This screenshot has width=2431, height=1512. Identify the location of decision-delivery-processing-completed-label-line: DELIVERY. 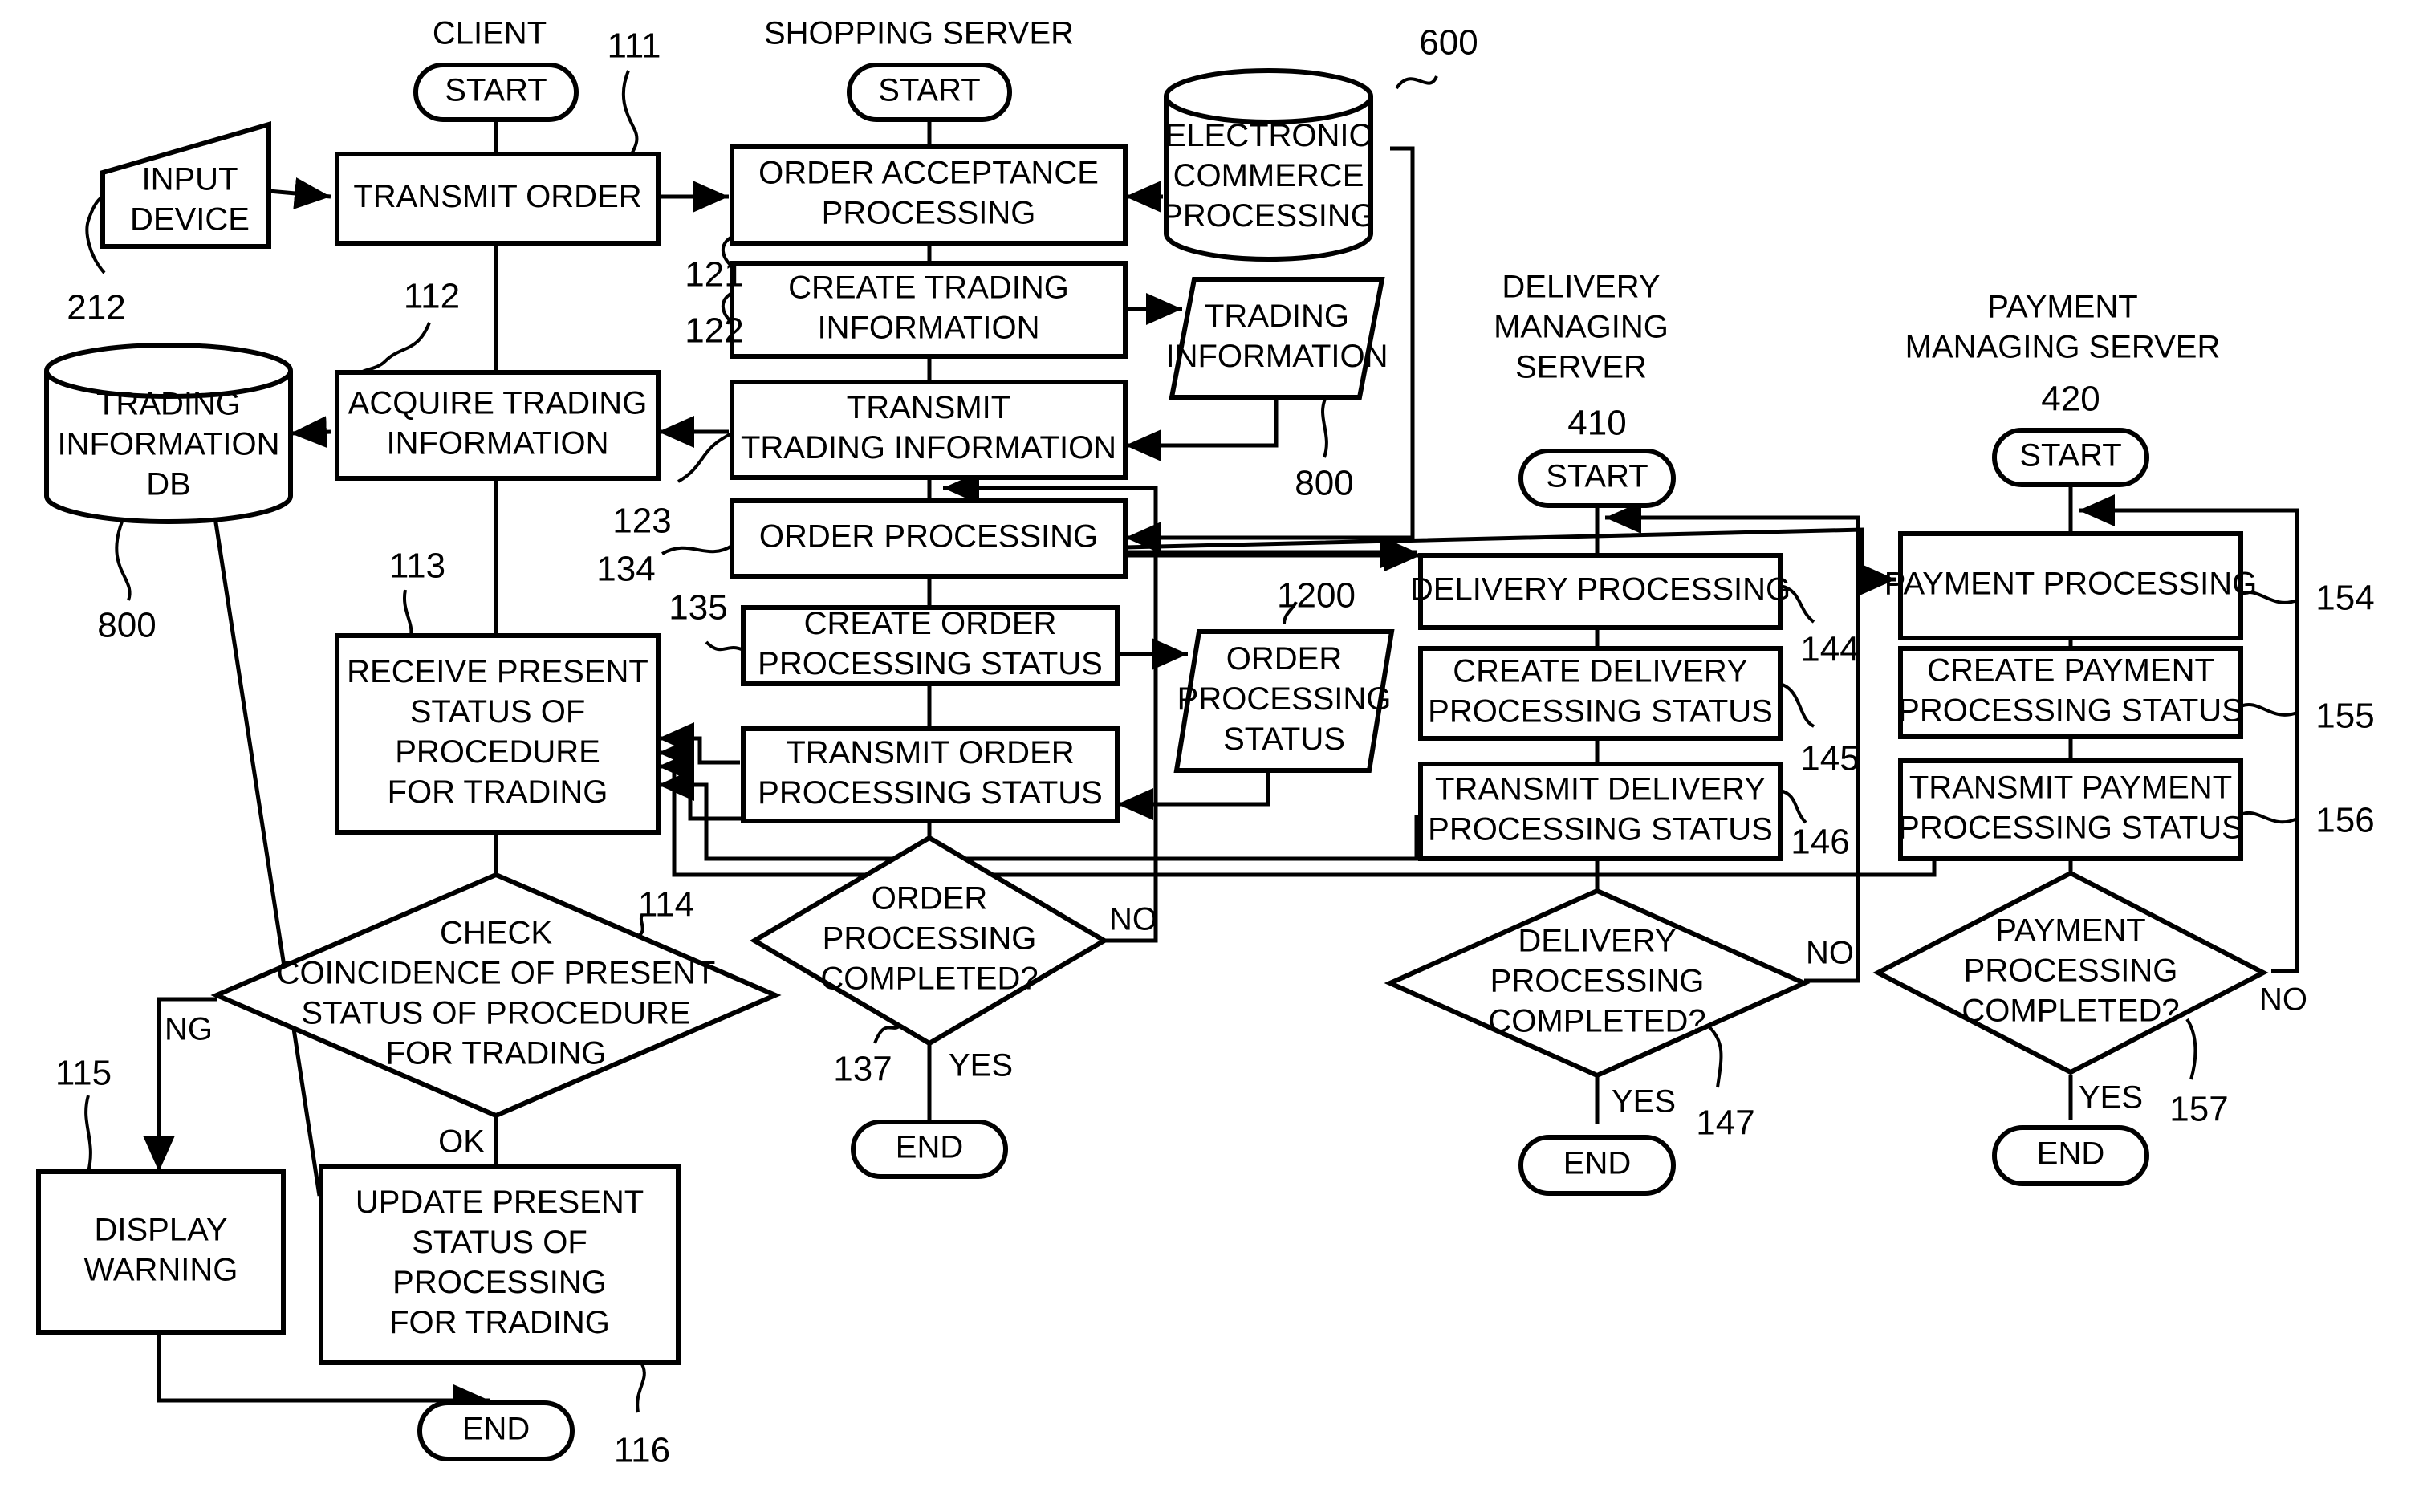
(1597, 942).